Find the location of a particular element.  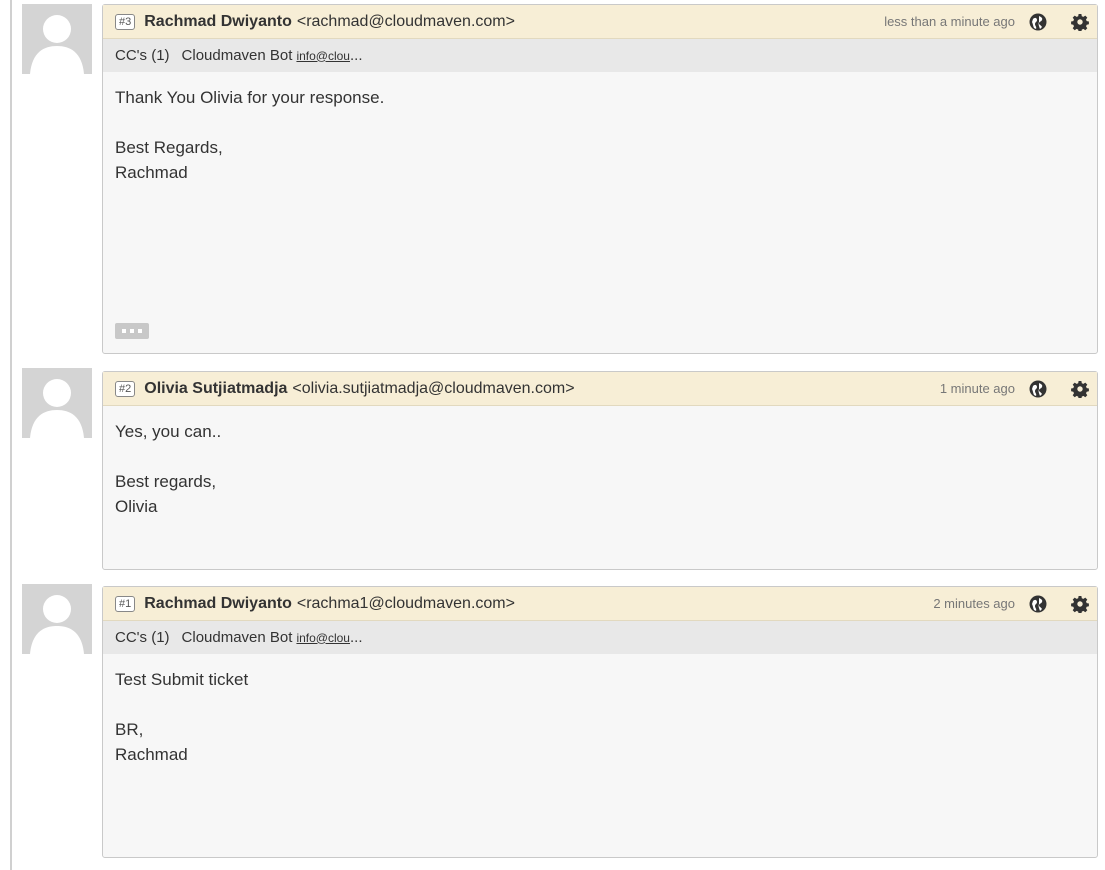

message-body: Test Submit ticket BR, Rachmad is located at coordinates (600, 710).